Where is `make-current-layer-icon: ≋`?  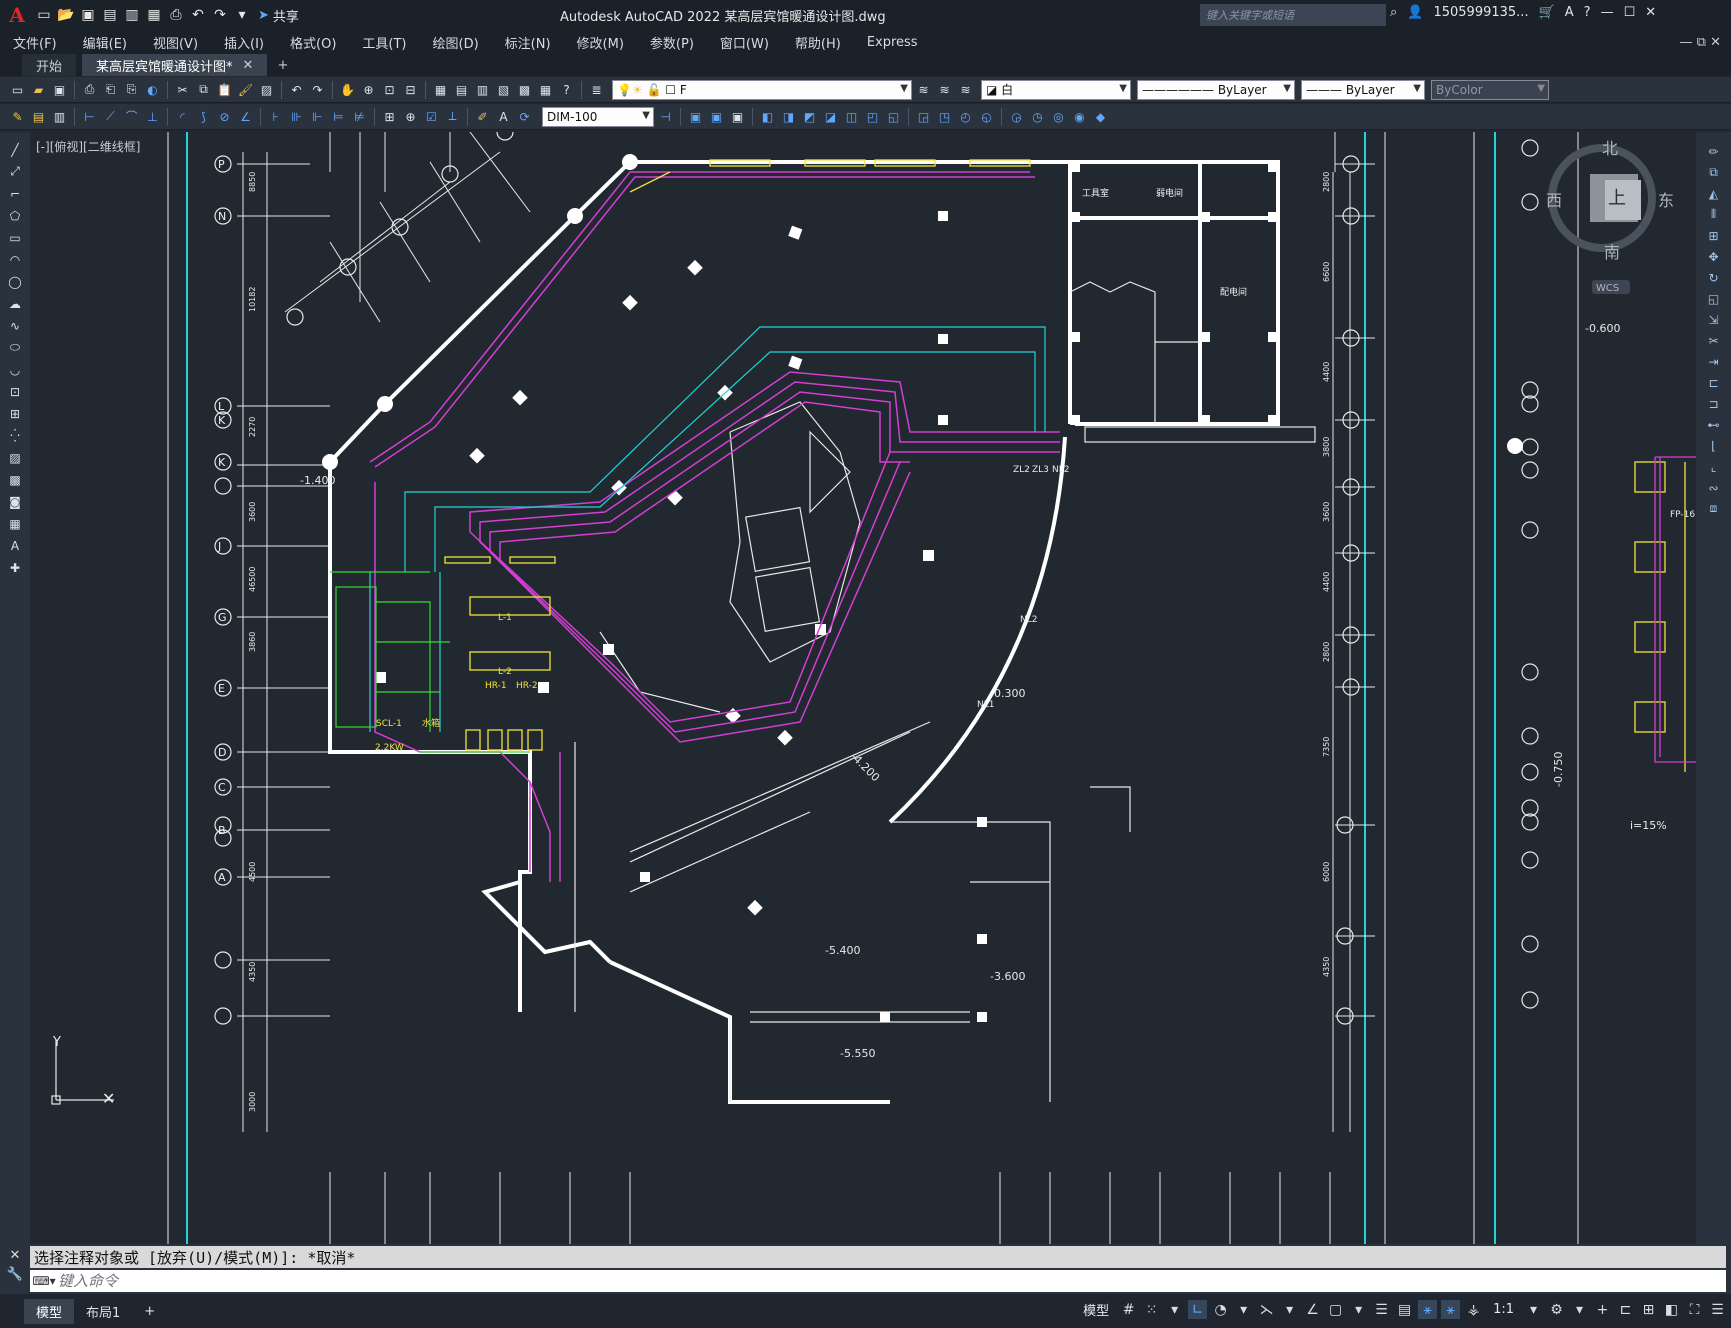
make-current-layer-icon: ≋ is located at coordinates (923, 89).